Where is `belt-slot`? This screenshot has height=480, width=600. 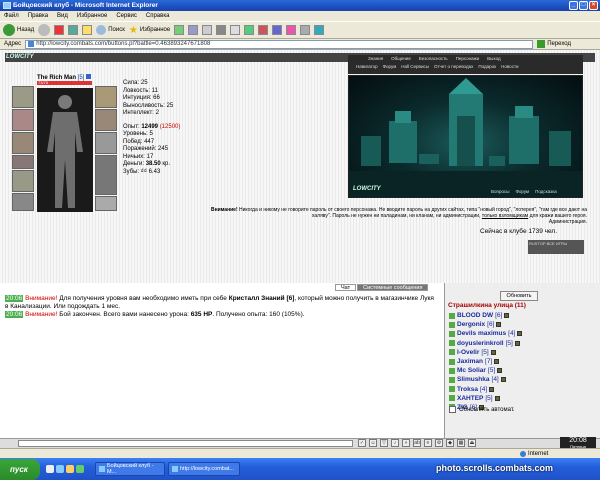 belt-slot is located at coordinates (23, 202).